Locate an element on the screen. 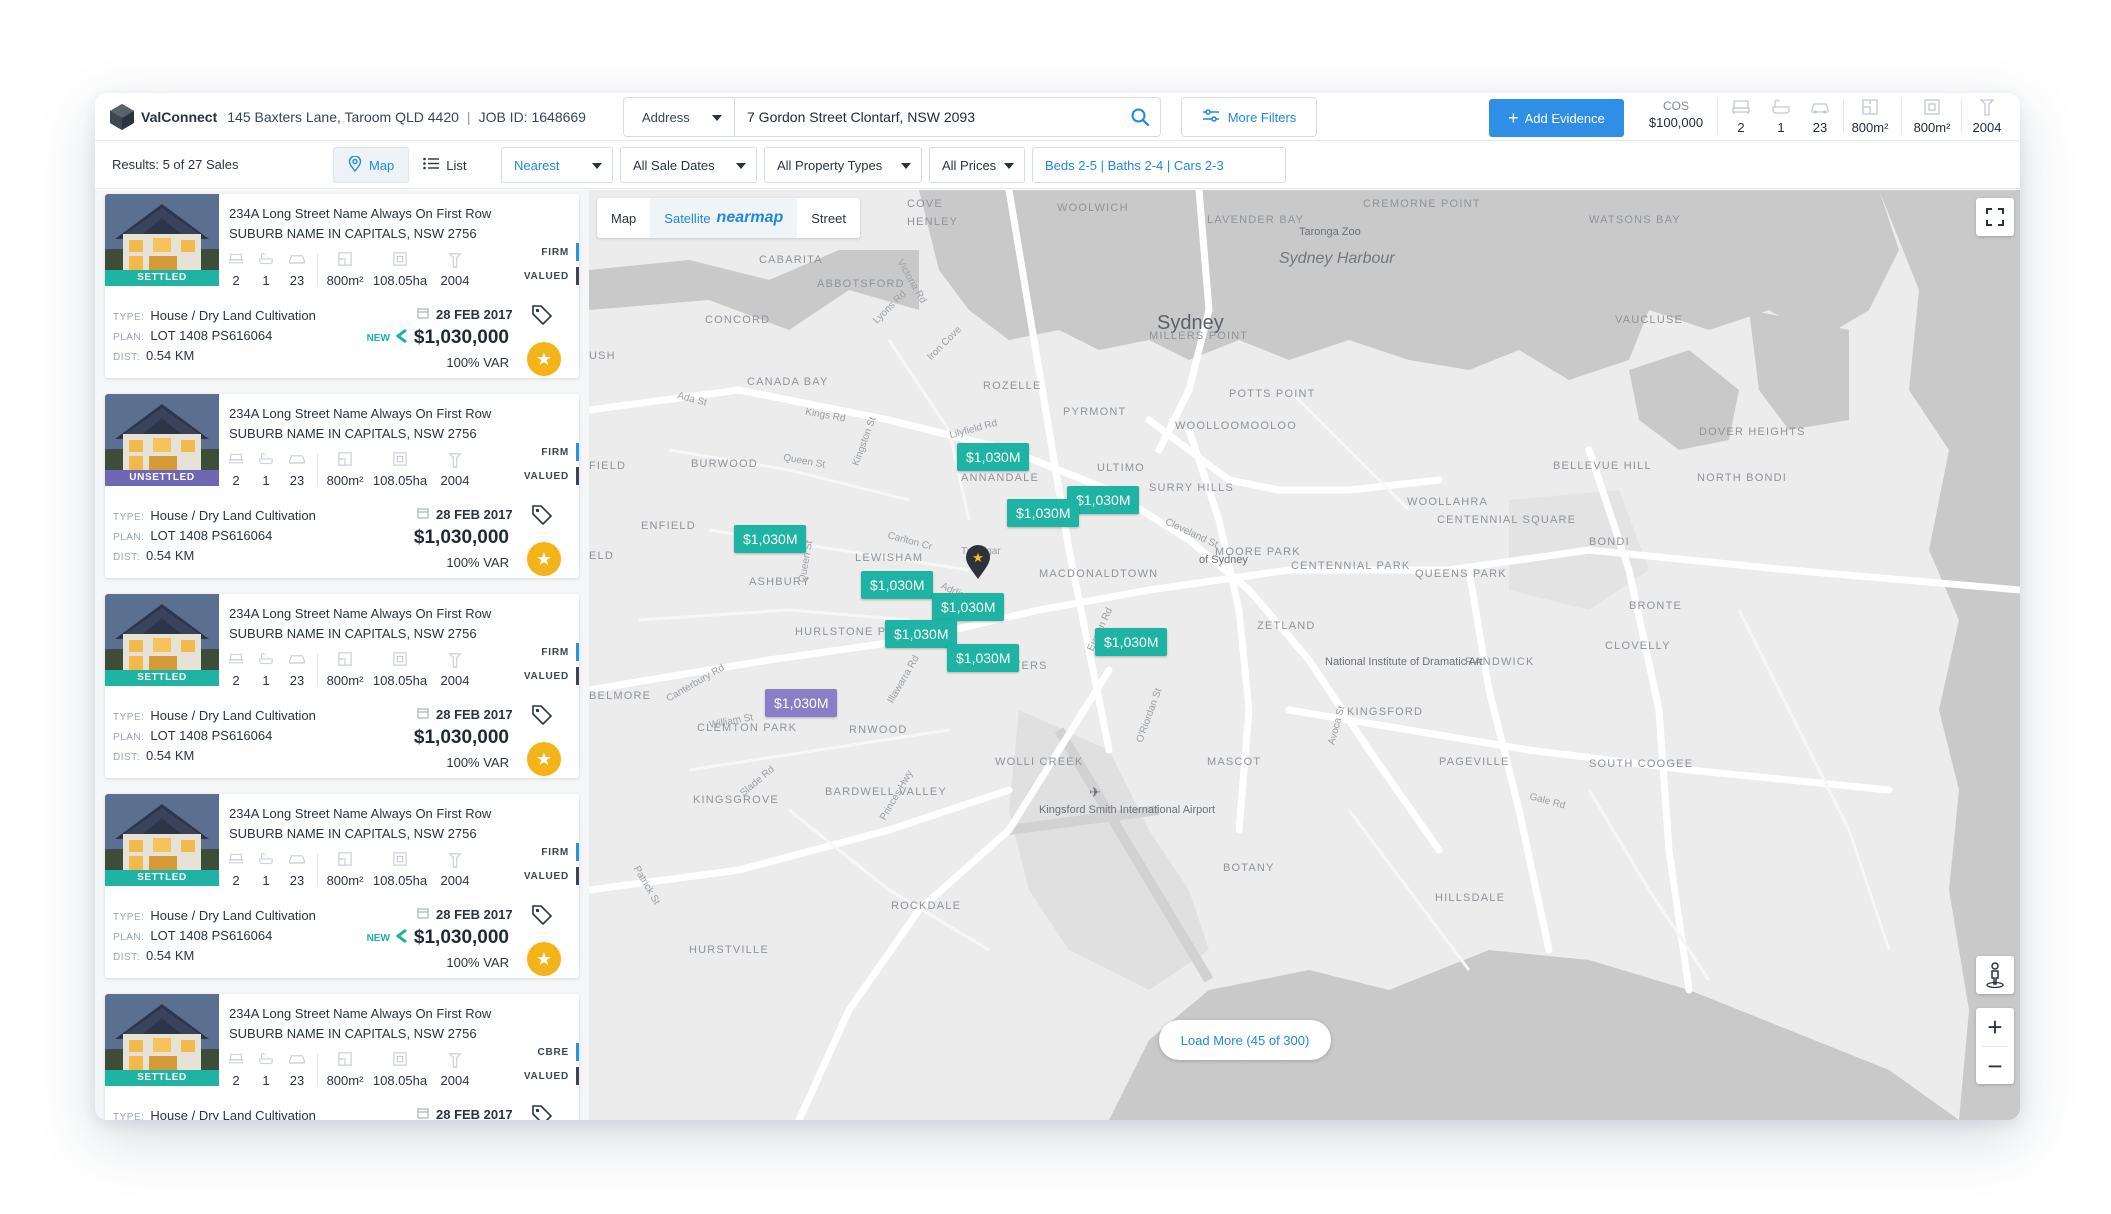 The width and height of the screenshot is (2111, 1214). fullscreen-button is located at coordinates (1995, 217).